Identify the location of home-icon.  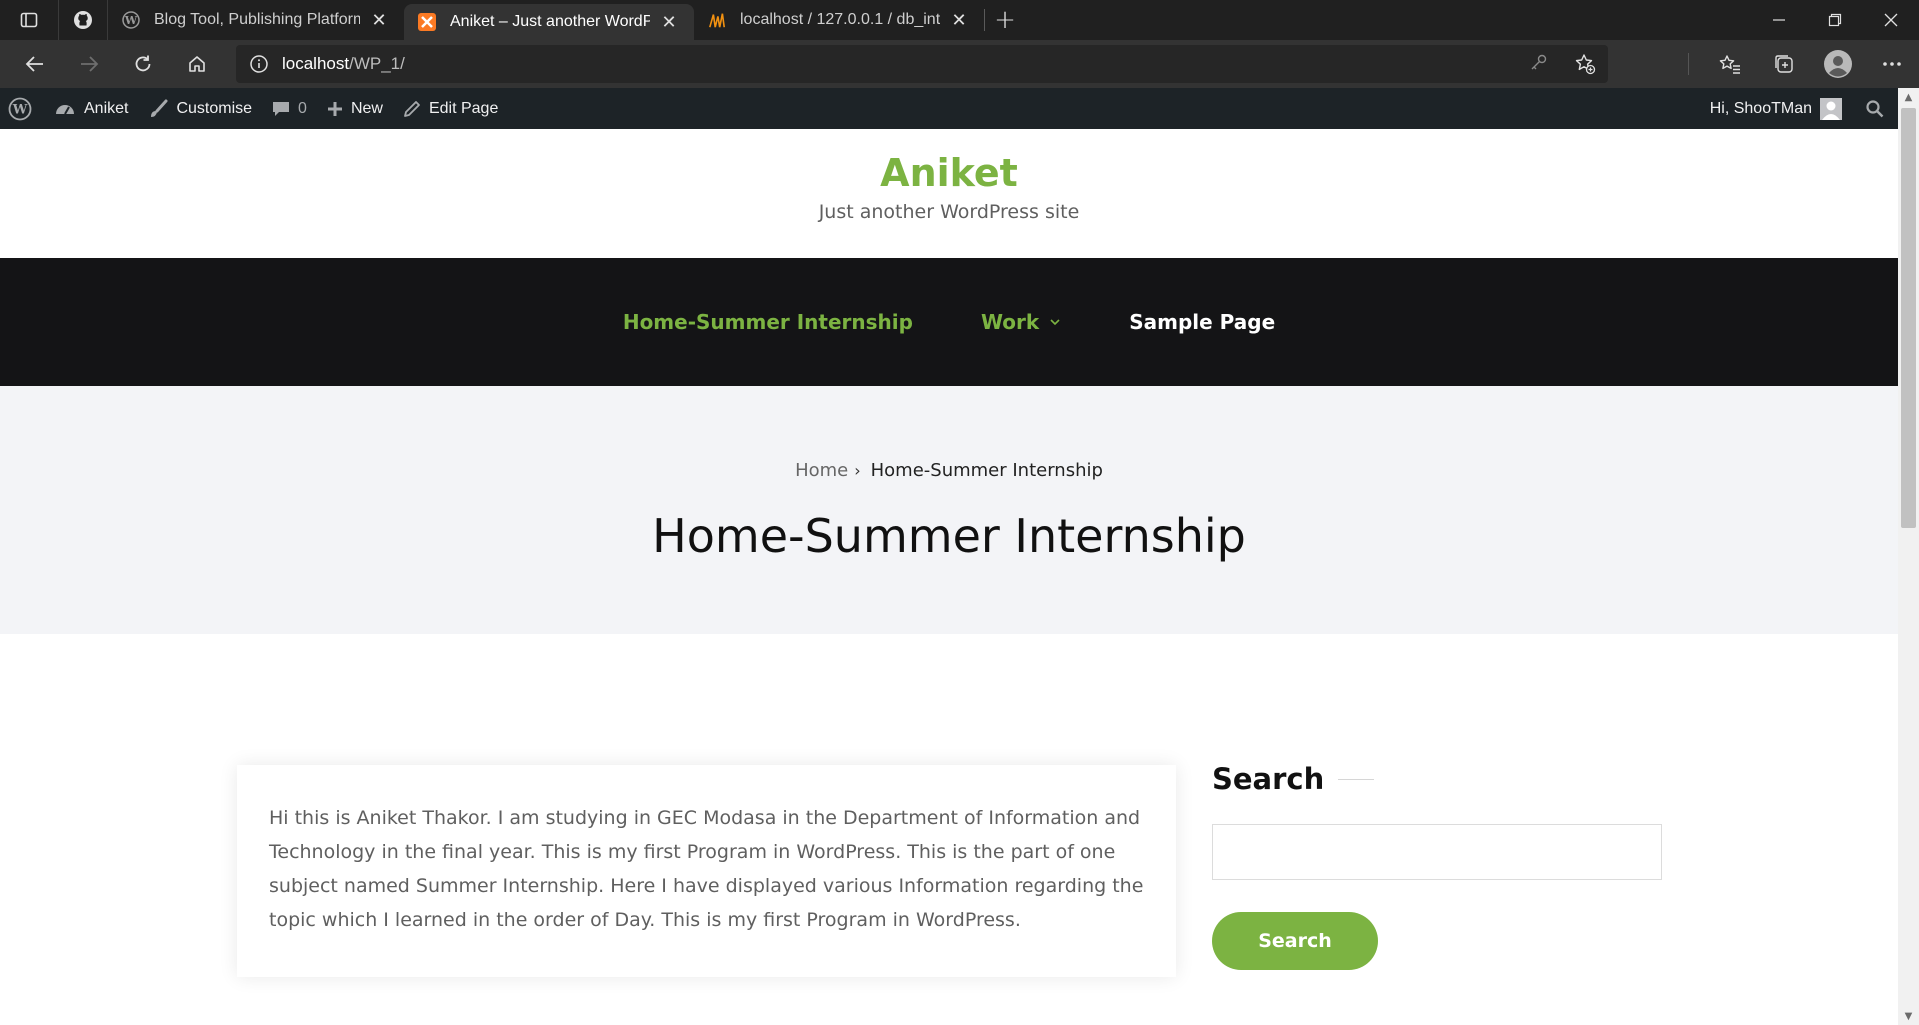
(197, 64).